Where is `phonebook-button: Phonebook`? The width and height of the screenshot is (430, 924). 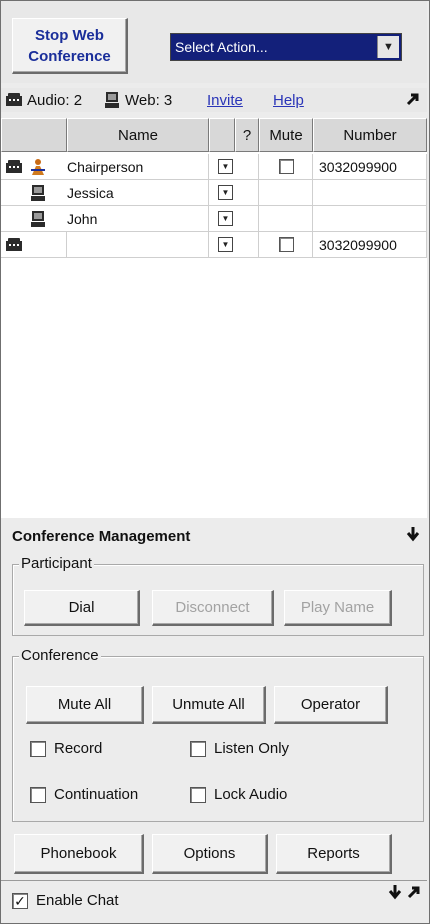
phonebook-button: Phonebook is located at coordinates (79, 854).